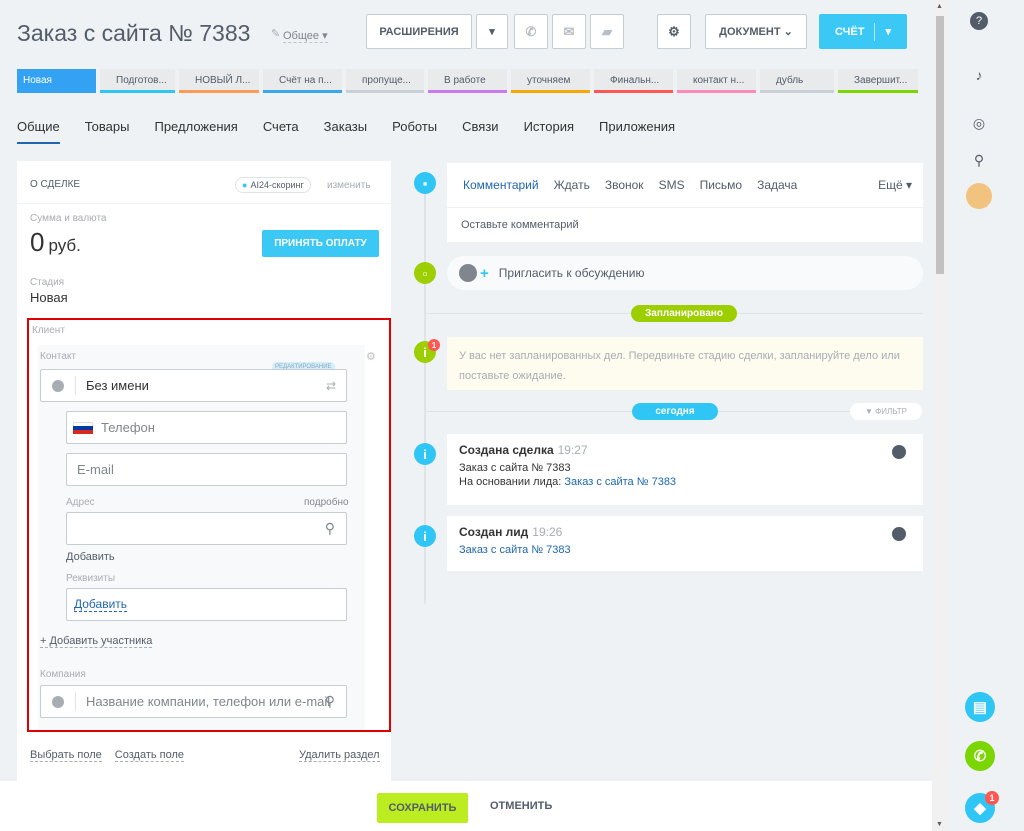 The height and width of the screenshot is (831, 1024). Describe the element at coordinates (326, 502) in the screenshot. I see `address-details-link: подробно` at that location.